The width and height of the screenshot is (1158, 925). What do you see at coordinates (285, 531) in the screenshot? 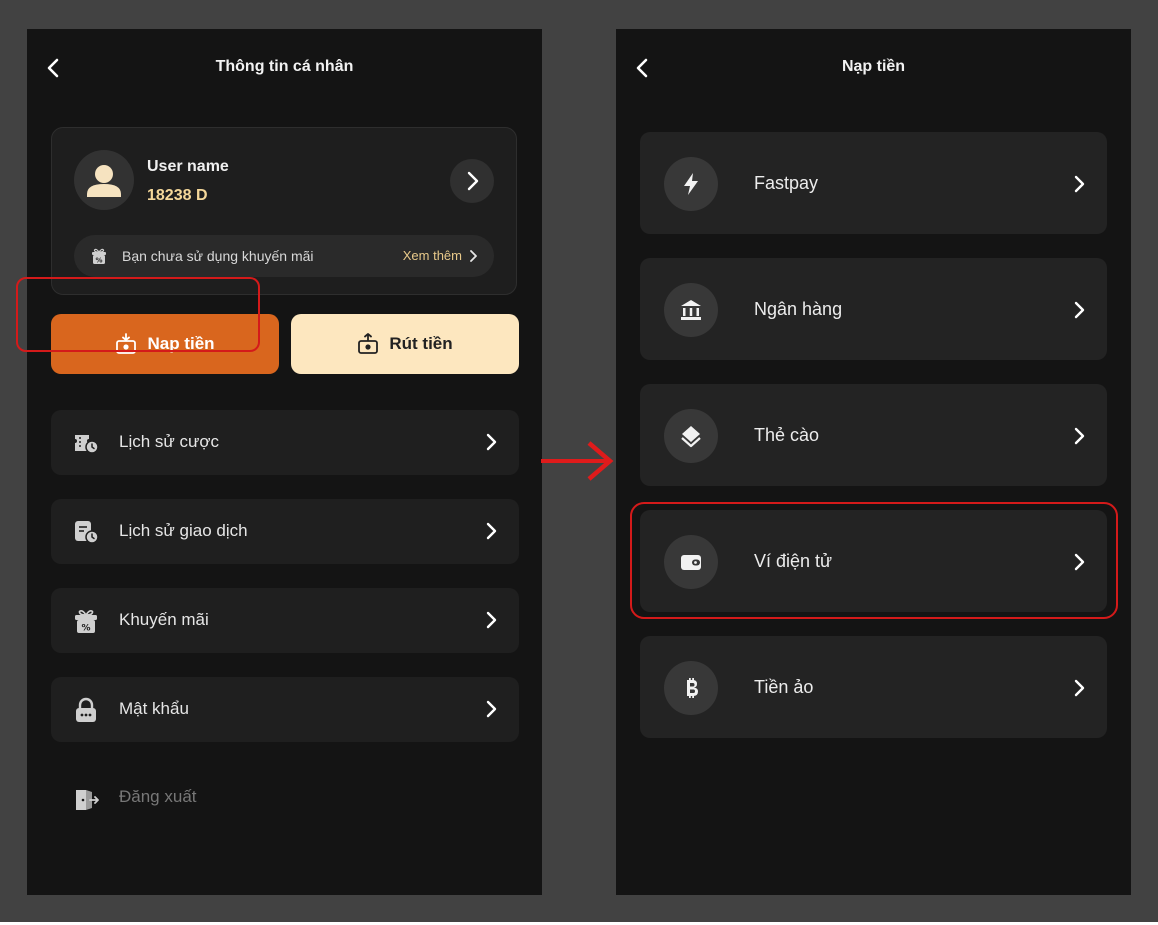
I see `menu-item-transaction-history: Lịch sử giao dịch` at bounding box center [285, 531].